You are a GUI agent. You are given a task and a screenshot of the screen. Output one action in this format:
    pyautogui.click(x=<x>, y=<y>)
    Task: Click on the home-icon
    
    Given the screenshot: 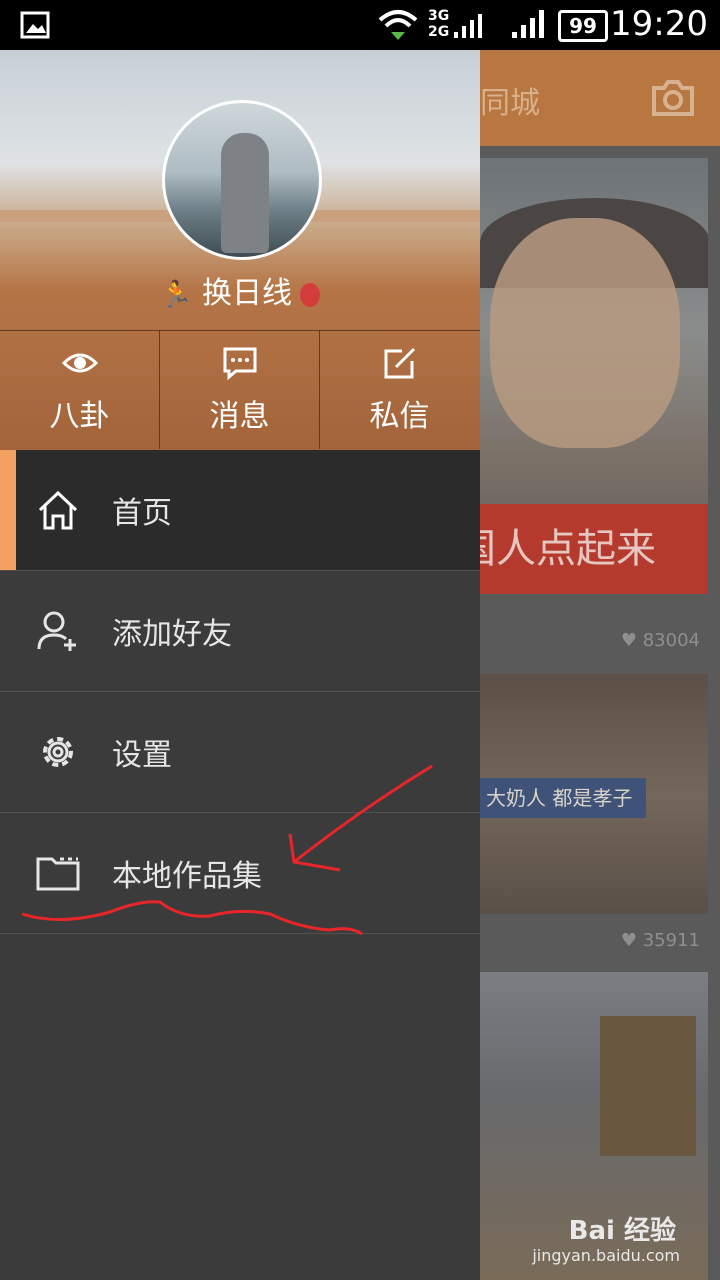 What is the action you would take?
    pyautogui.click(x=58, y=510)
    